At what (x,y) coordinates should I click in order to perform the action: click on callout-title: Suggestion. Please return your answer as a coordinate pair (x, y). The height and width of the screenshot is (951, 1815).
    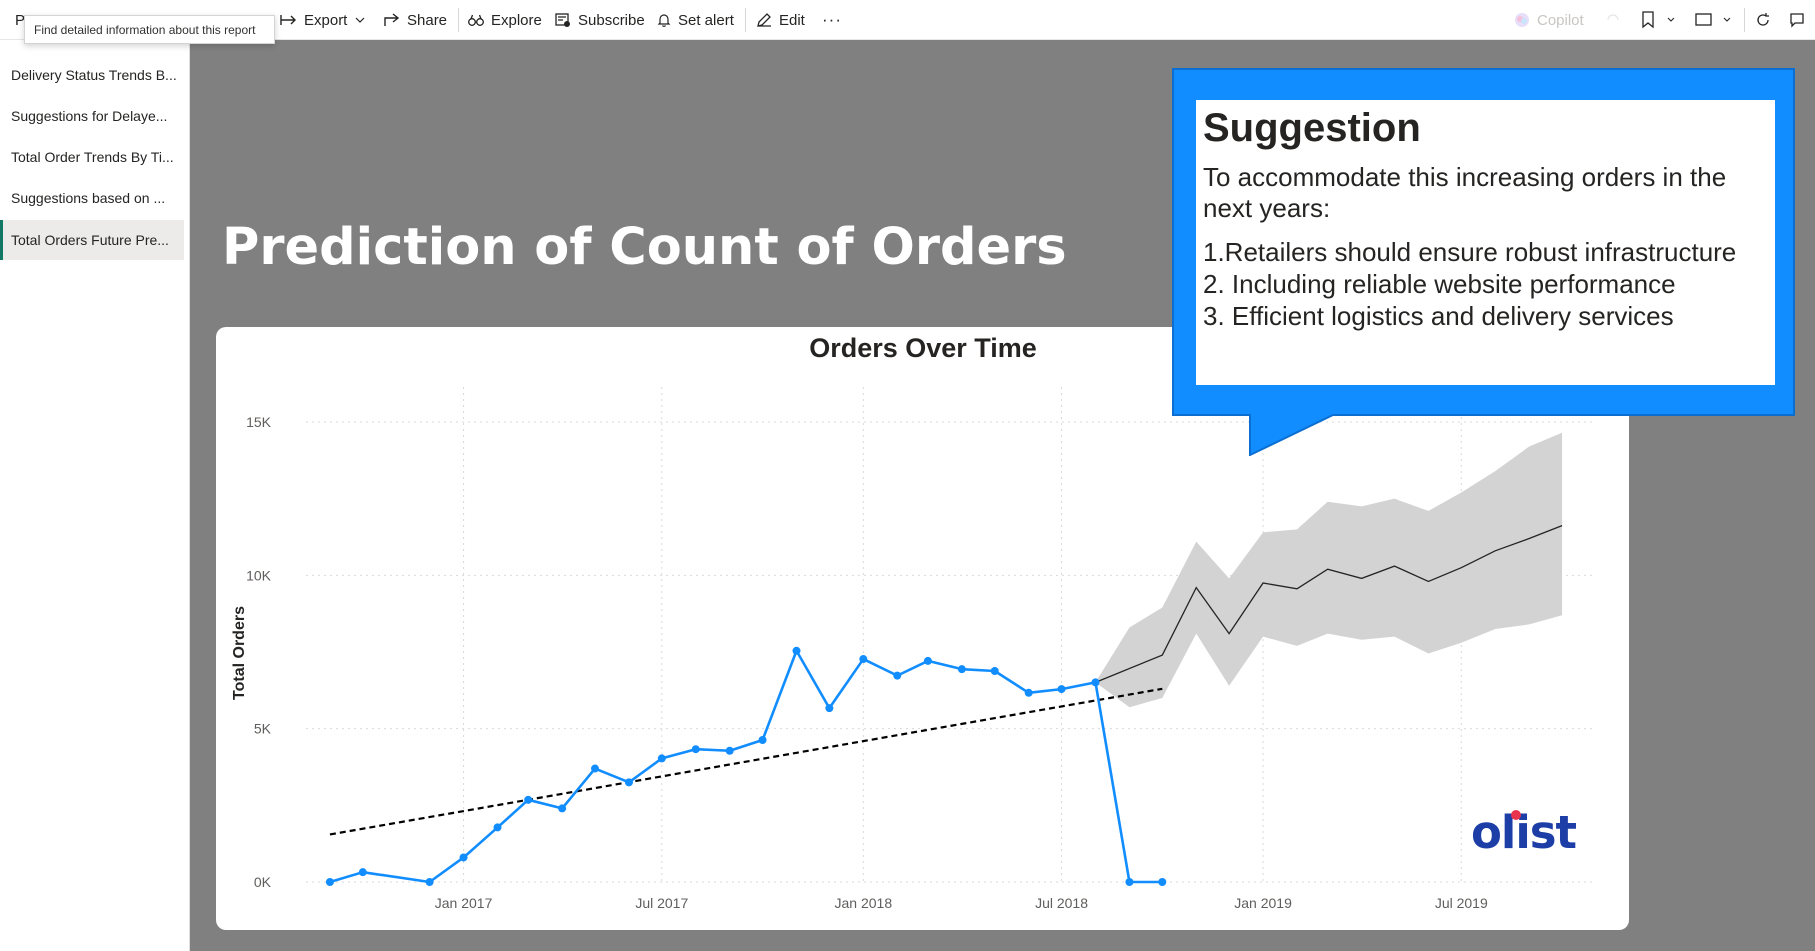
    Looking at the image, I should click on (1312, 128).